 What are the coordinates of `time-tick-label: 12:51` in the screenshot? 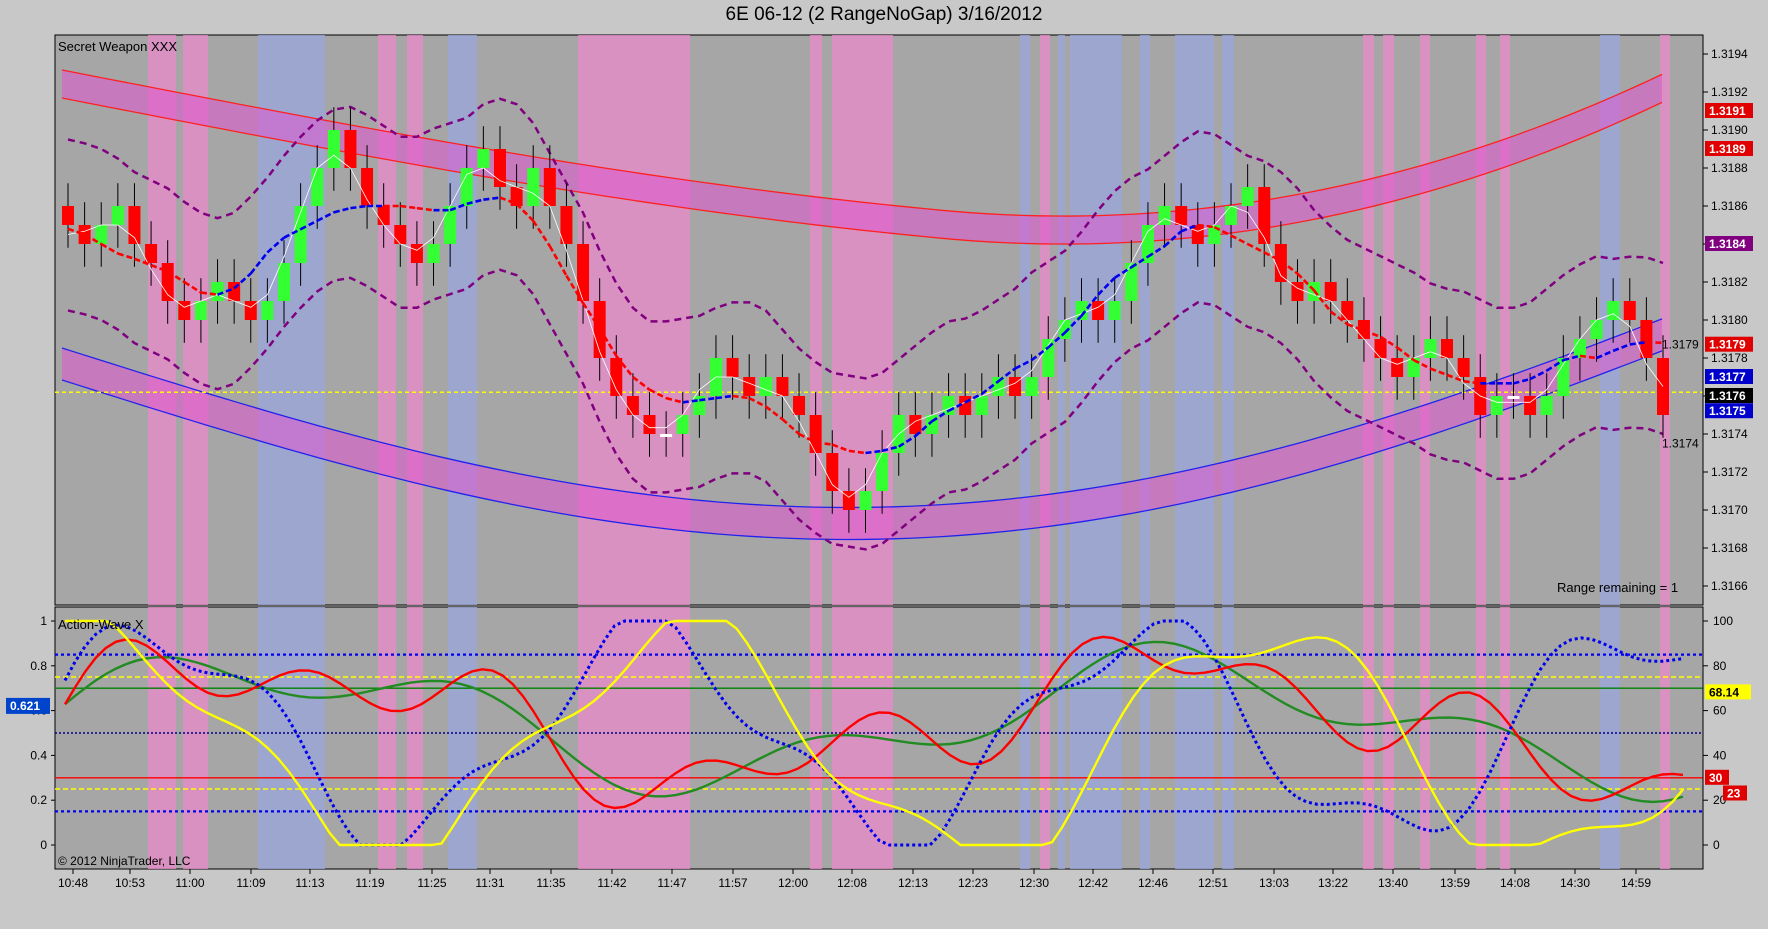 It's located at (1213, 883).